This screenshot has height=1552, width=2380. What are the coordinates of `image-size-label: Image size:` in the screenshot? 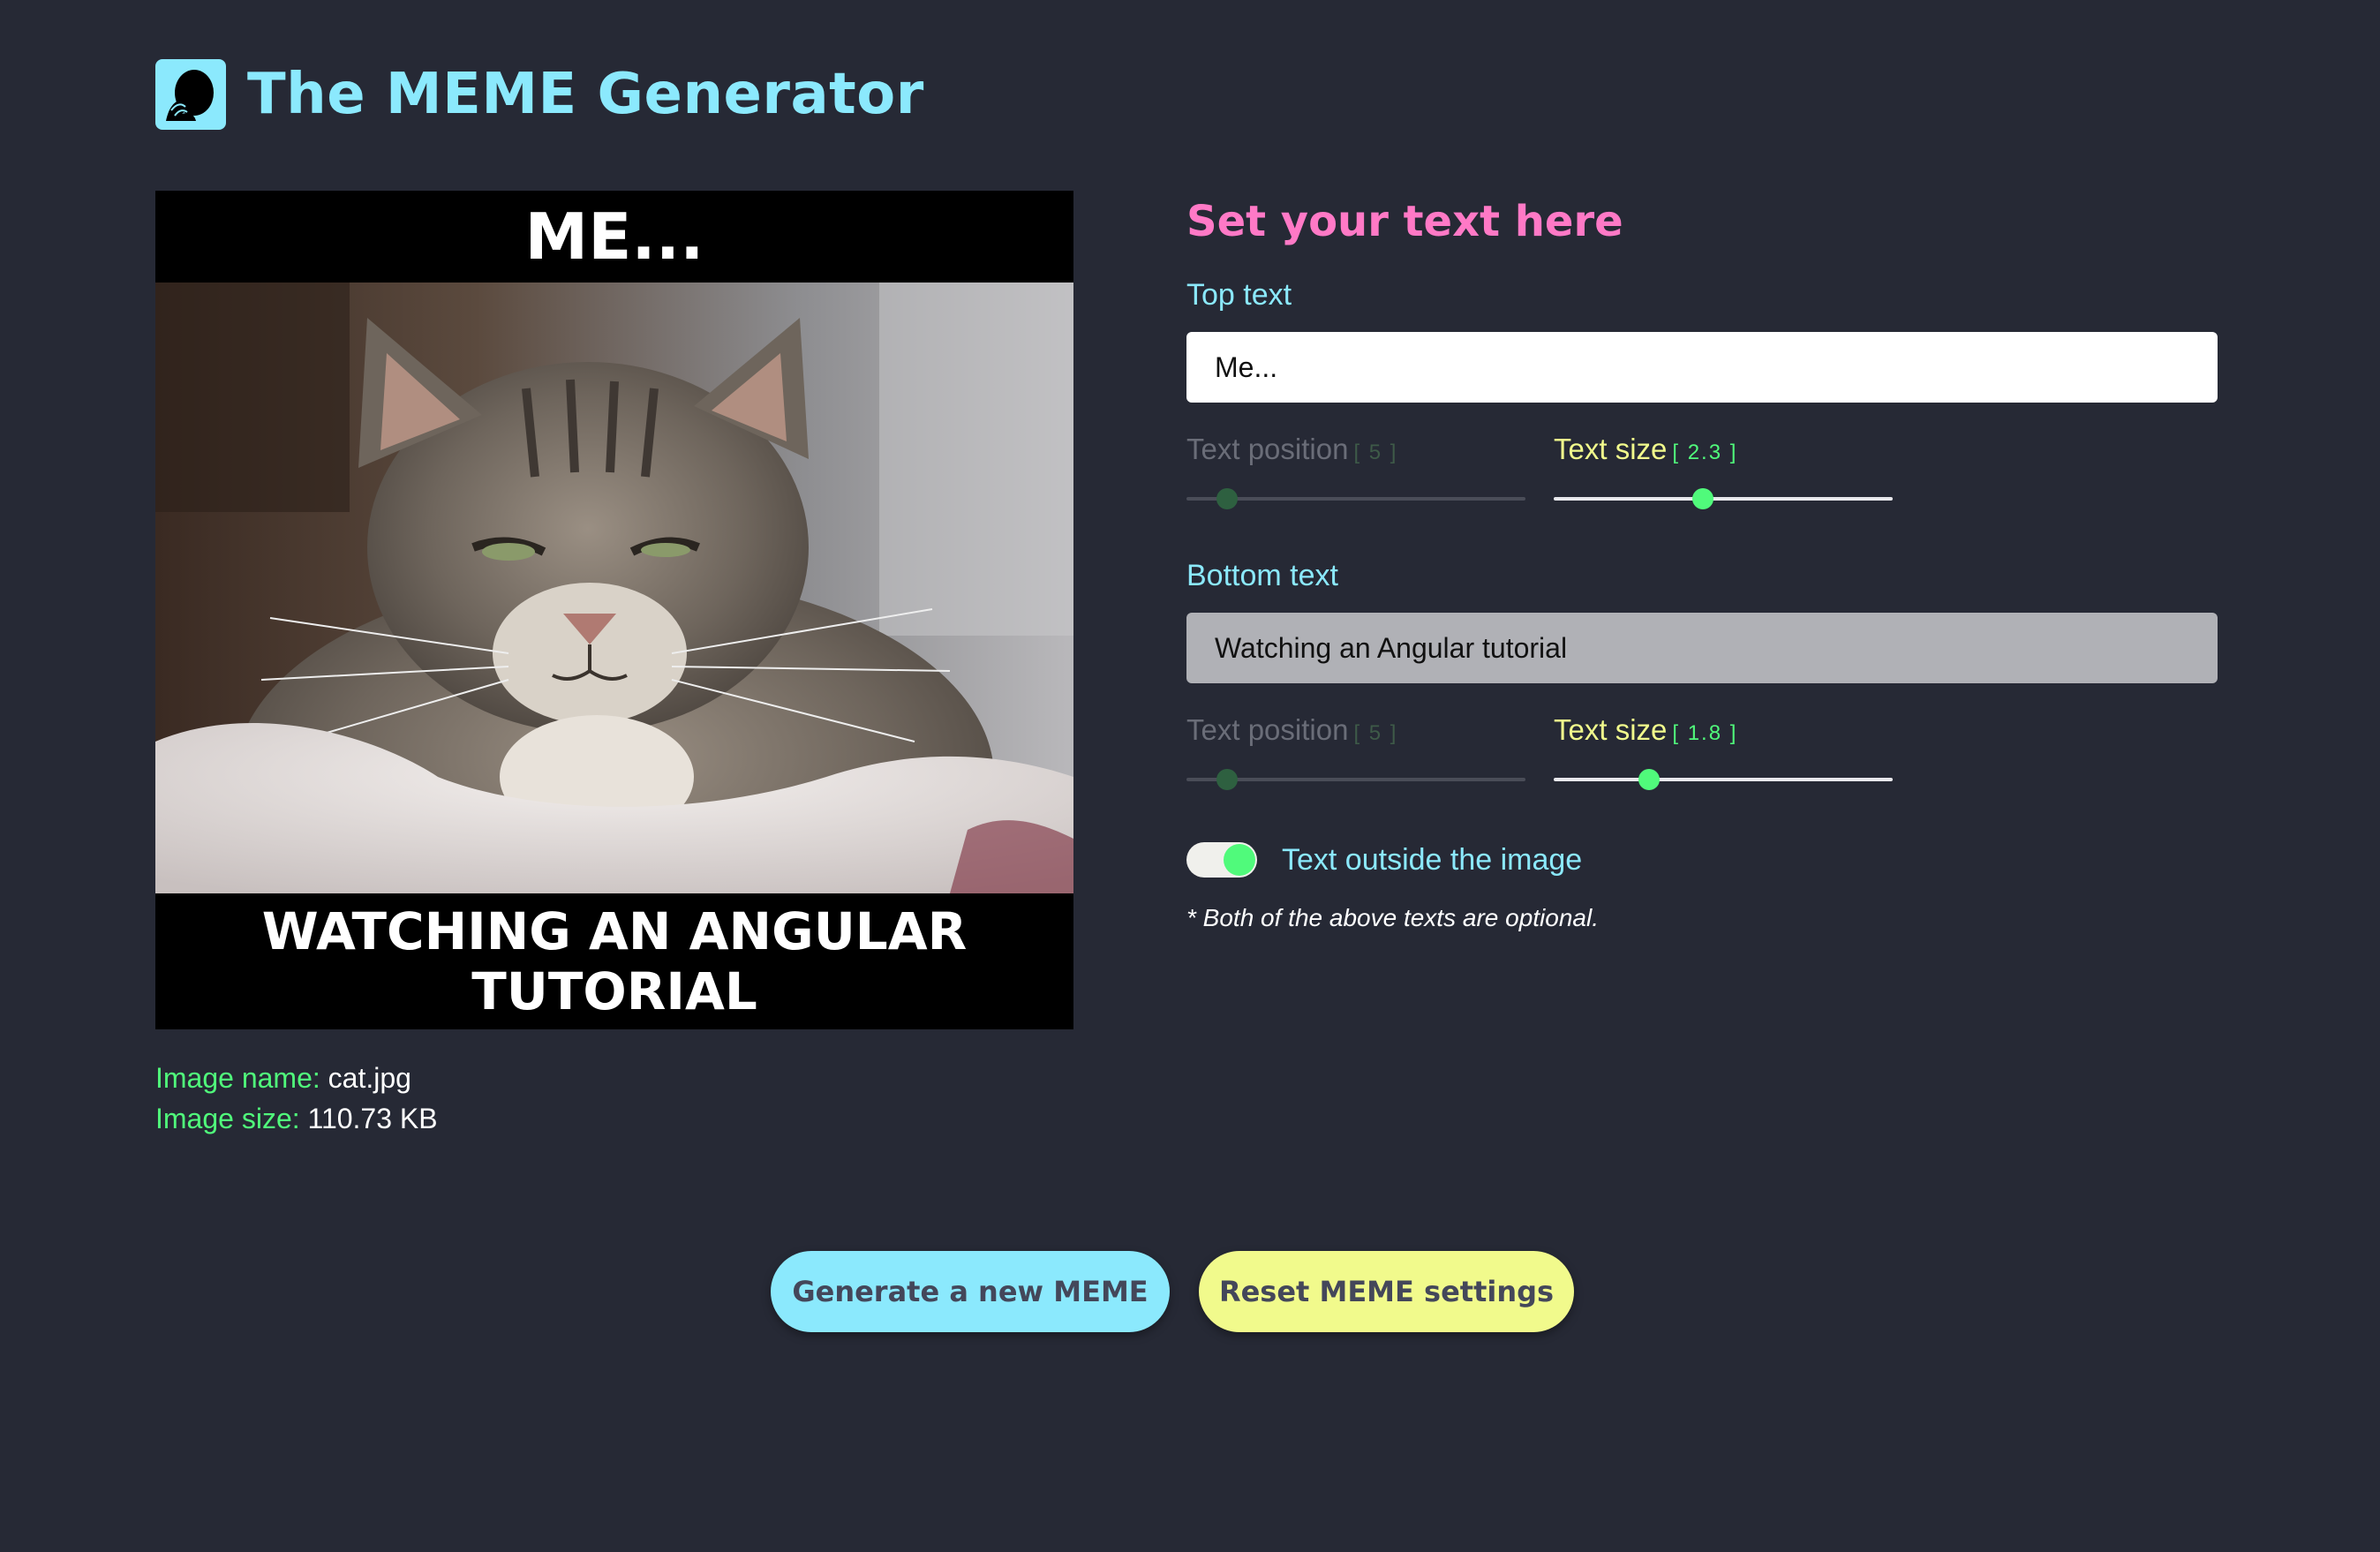 It's located at (227, 1118).